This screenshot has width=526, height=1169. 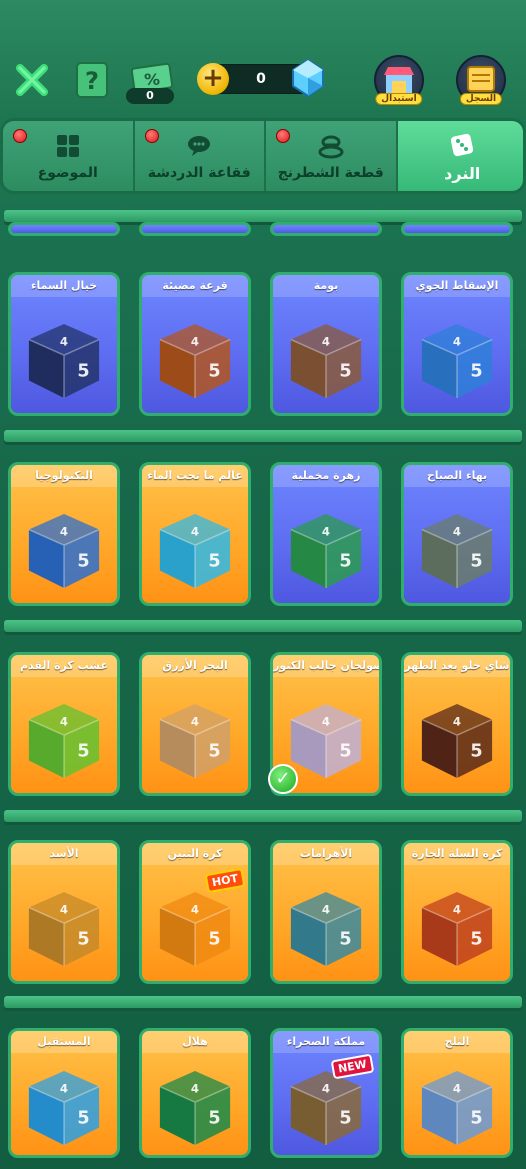 What do you see at coordinates (330, 173) in the screenshot?
I see `tab-label: قطعة الشطرنج` at bounding box center [330, 173].